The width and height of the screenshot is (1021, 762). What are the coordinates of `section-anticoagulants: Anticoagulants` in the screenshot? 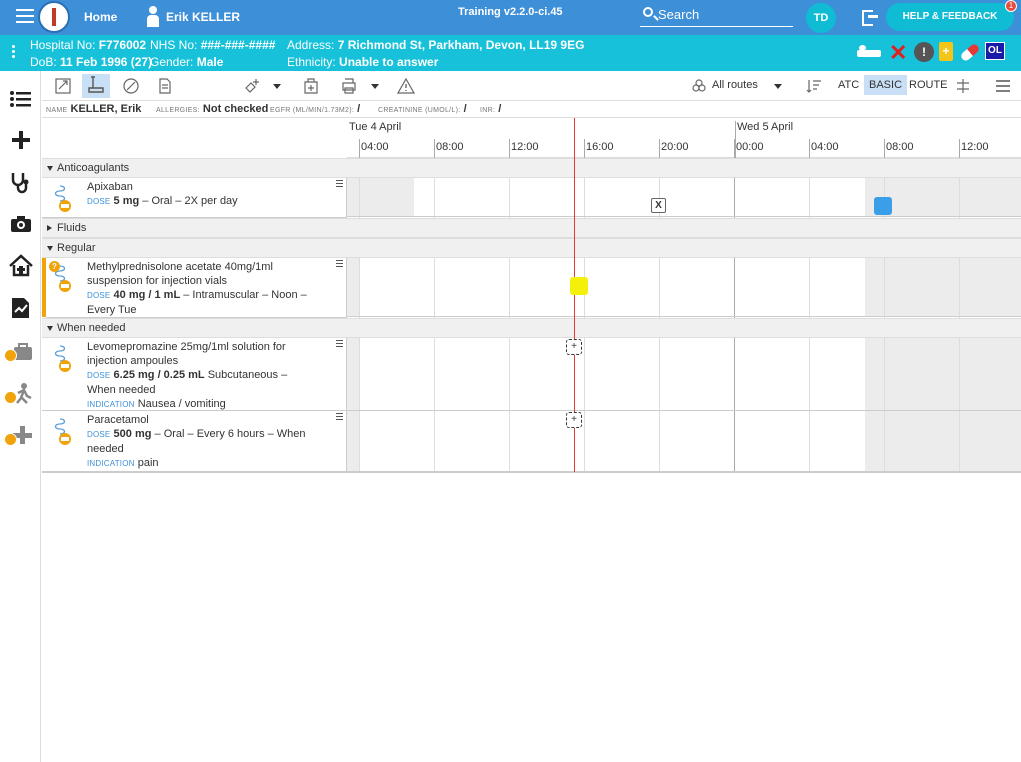 It's located at (531, 168).